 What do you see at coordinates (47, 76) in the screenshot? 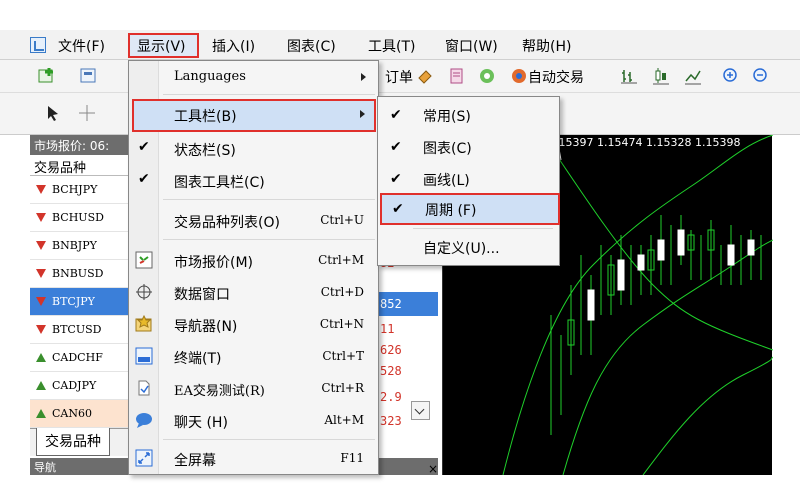
I see `new-chart-icon` at bounding box center [47, 76].